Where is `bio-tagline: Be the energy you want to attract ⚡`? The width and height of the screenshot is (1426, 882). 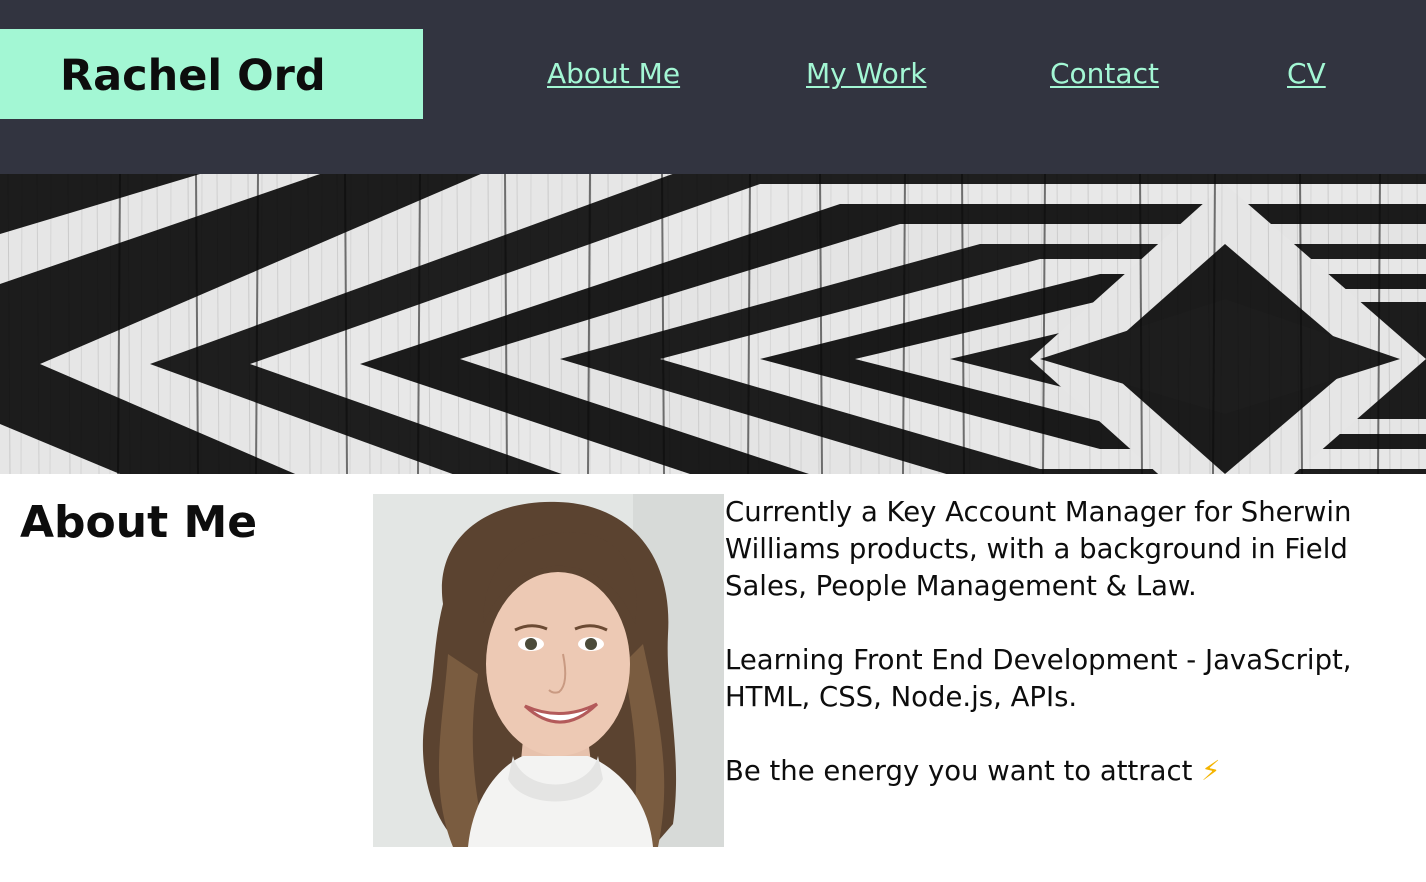
bio-tagline: Be the energy you want to attract ⚡ is located at coordinates (1065, 771).